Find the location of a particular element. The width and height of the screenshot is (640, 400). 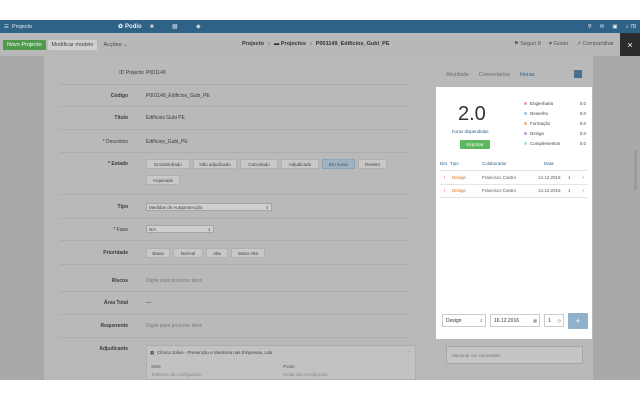

tab-hours: Horas is located at coordinates (527, 75).